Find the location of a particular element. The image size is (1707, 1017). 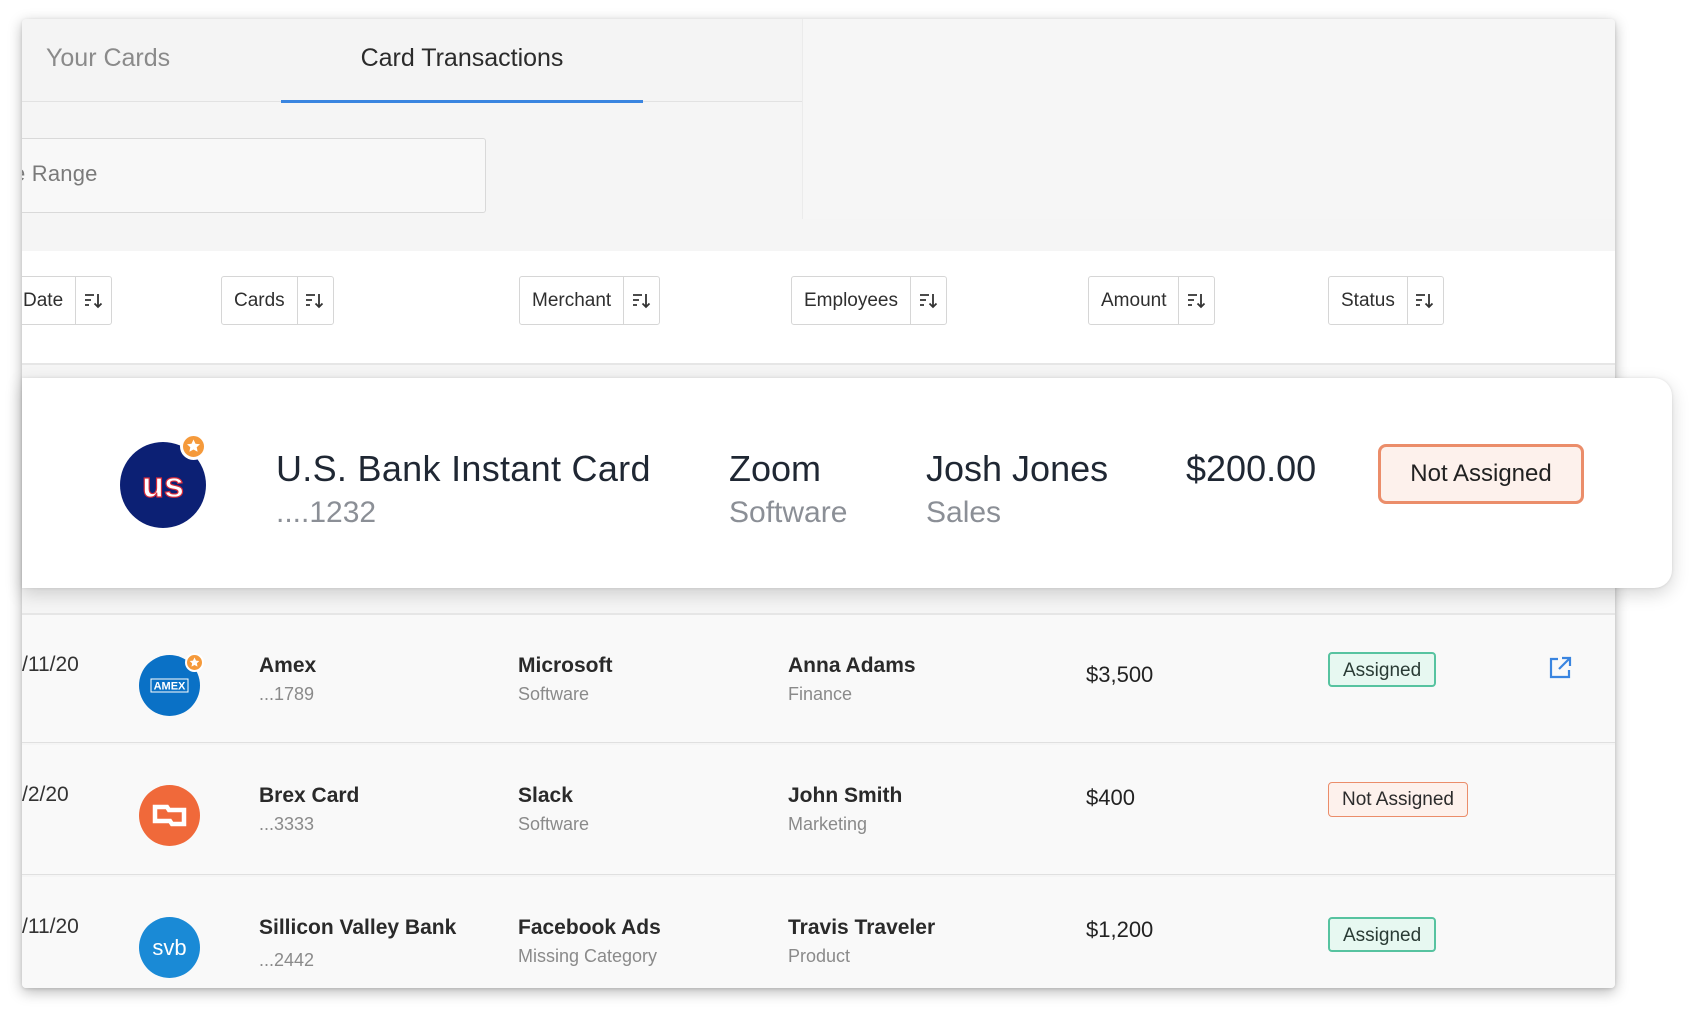

merchant-cell: Microsoft Software is located at coordinates (565, 679).